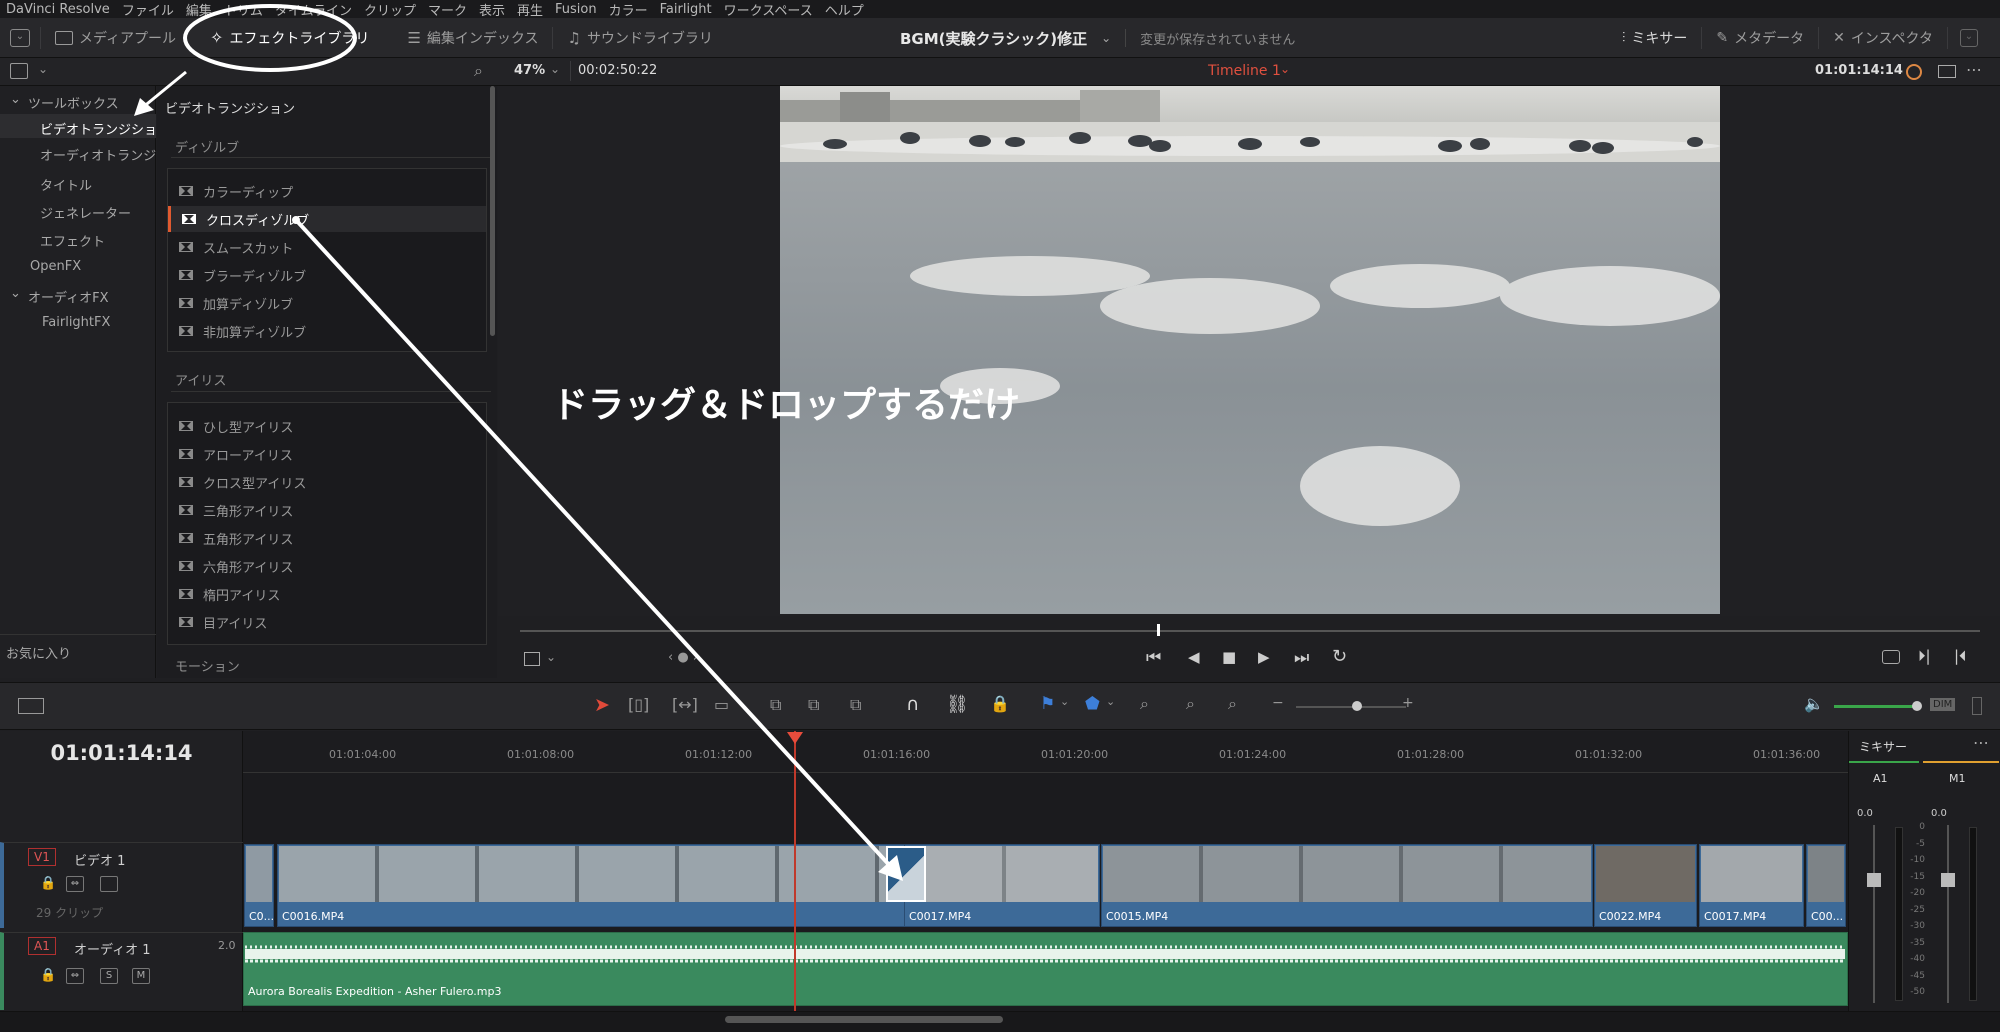  Describe the element at coordinates (338, 566) in the screenshot. I see `effect-item: 六角形アイリス` at that location.